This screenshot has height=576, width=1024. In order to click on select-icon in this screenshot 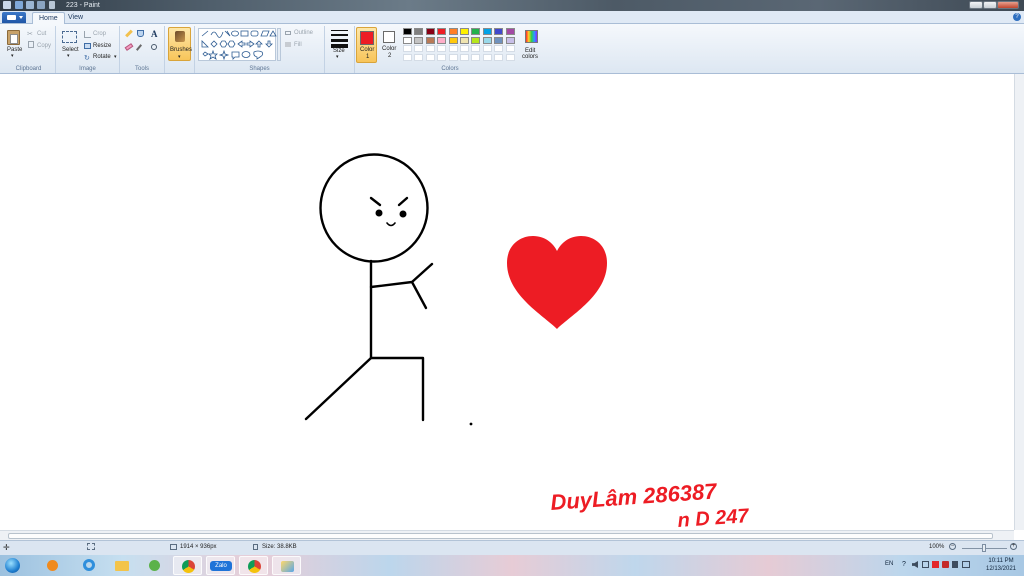, I will do `click(69, 37)`.